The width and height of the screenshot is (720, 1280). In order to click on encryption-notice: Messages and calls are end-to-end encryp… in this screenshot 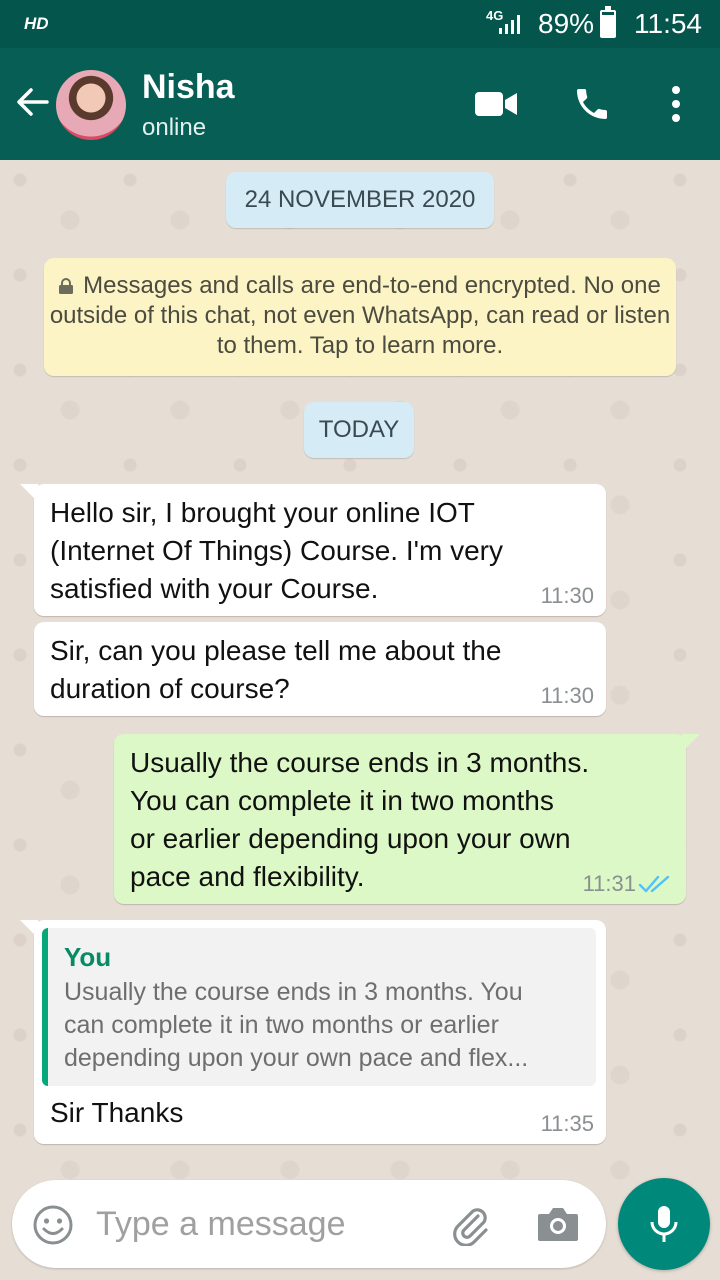, I will do `click(360, 317)`.